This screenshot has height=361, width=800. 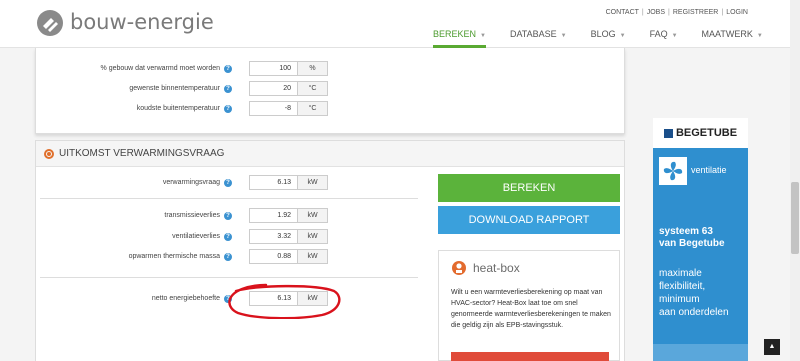 I want to click on nav-label: MAATWERK, so click(x=727, y=34).